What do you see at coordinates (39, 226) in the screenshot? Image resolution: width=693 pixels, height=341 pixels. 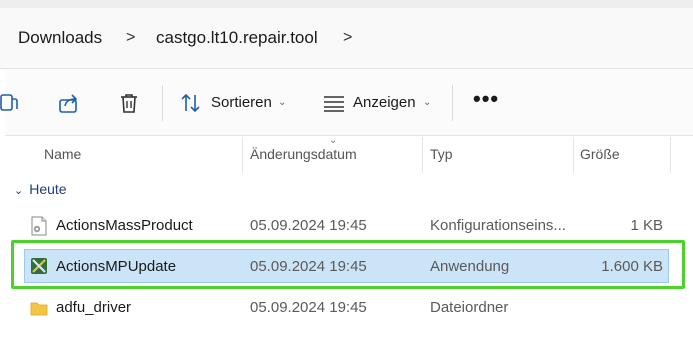 I see `config-file-icon` at bounding box center [39, 226].